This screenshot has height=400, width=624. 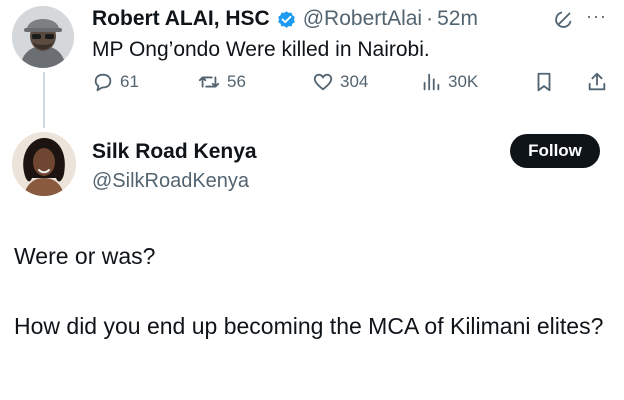 What do you see at coordinates (597, 81) in the screenshot?
I see `share-icon` at bounding box center [597, 81].